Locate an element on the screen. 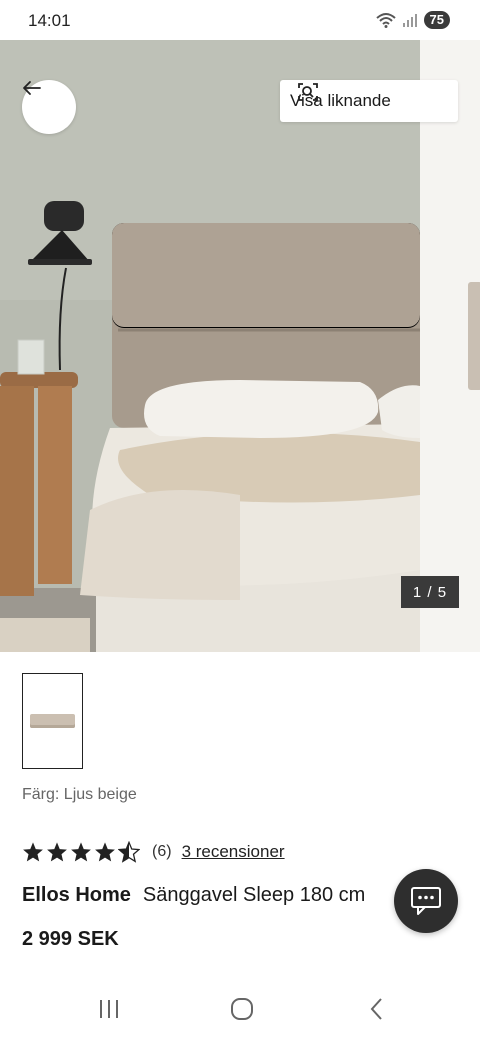 This screenshot has width=480, height=1040. product-title: Ellos Home Sänggavel Sleep 180 cm is located at coordinates (193, 895).